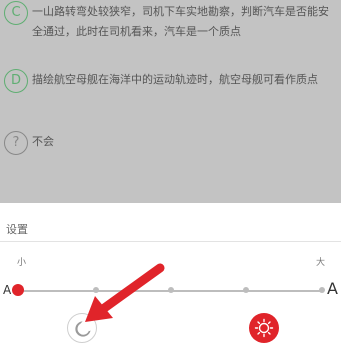  Describe the element at coordinates (321, 263) in the screenshot. I see `font-size-large-label: 大` at that location.